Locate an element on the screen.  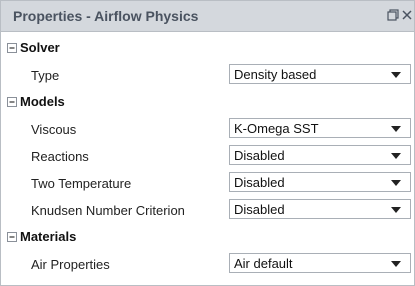
air-properties-dropdown: Air default is located at coordinates (320, 263).